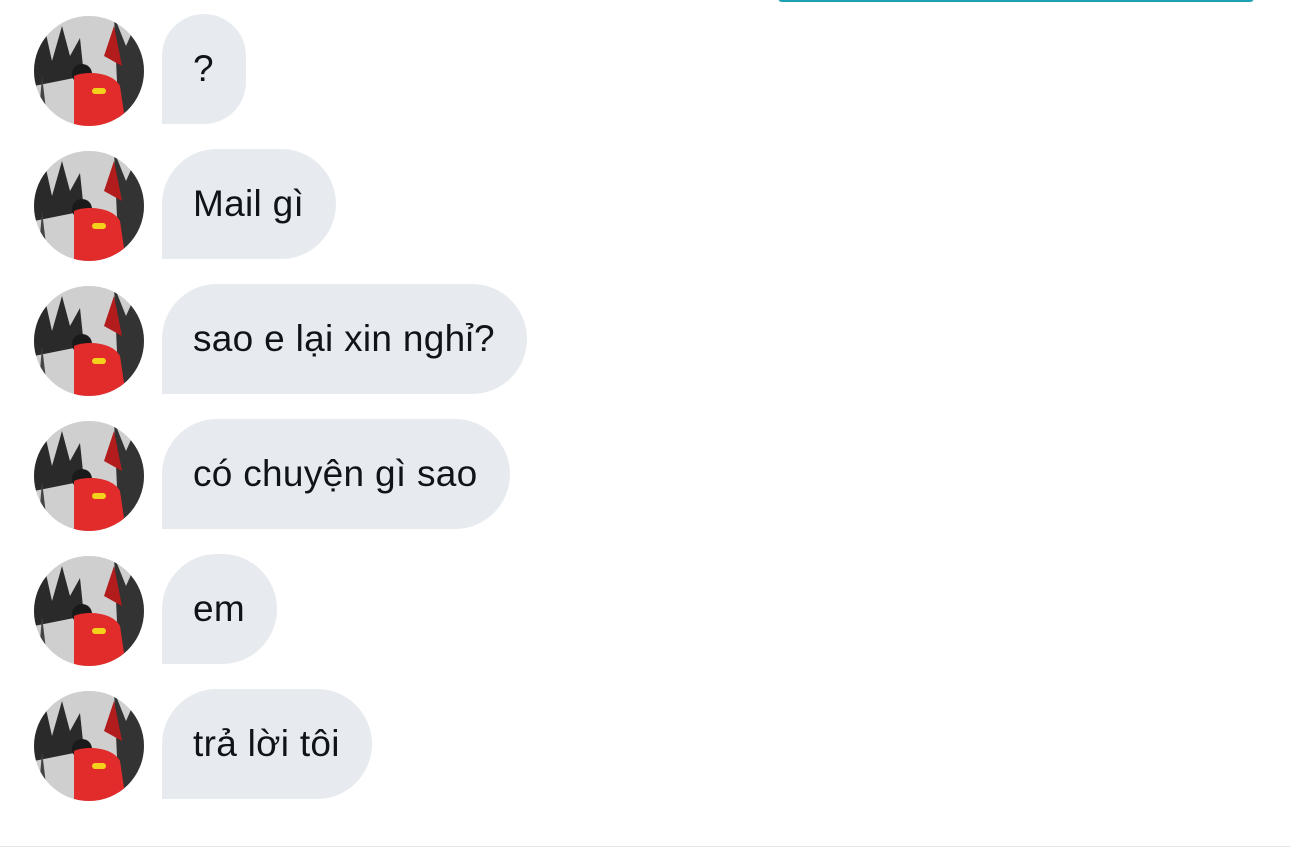 This screenshot has height=849, width=1290. I want to click on message-bubble: trả lời tôi, so click(267, 744).